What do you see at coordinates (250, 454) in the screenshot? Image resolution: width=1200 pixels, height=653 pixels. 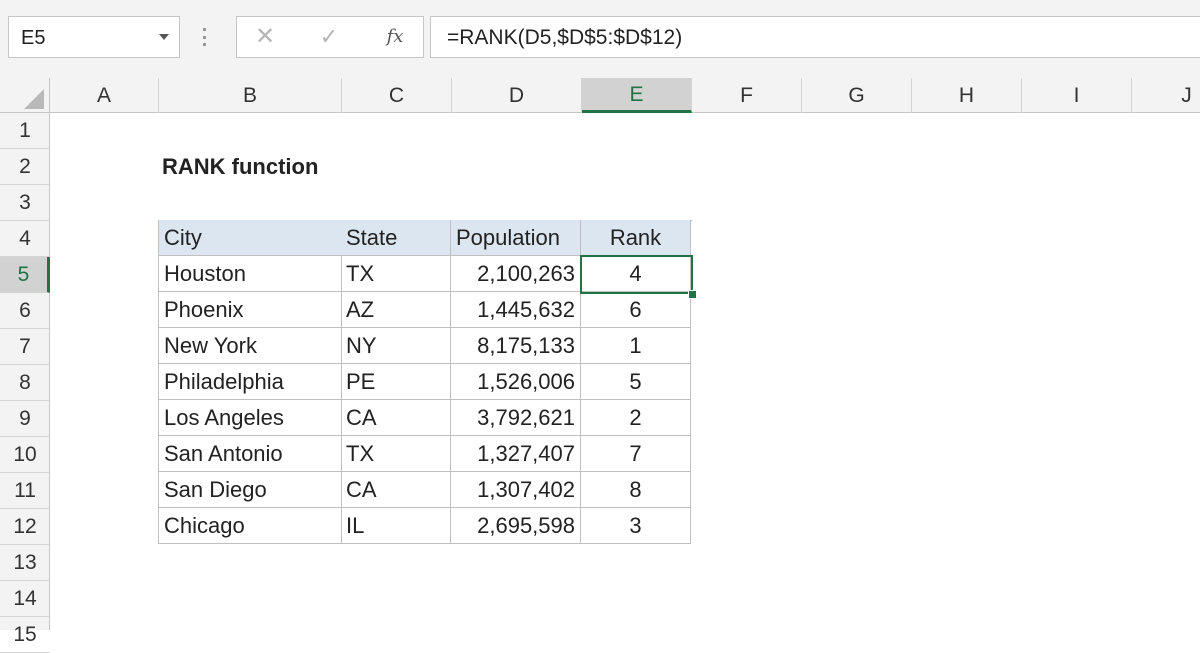 I see `table-cell-city: San Antonio` at bounding box center [250, 454].